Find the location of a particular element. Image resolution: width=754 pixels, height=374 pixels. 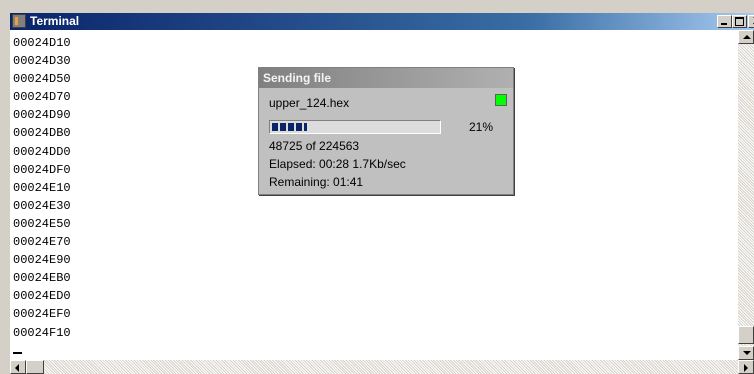

arrow-up-icon is located at coordinates (747, 37).